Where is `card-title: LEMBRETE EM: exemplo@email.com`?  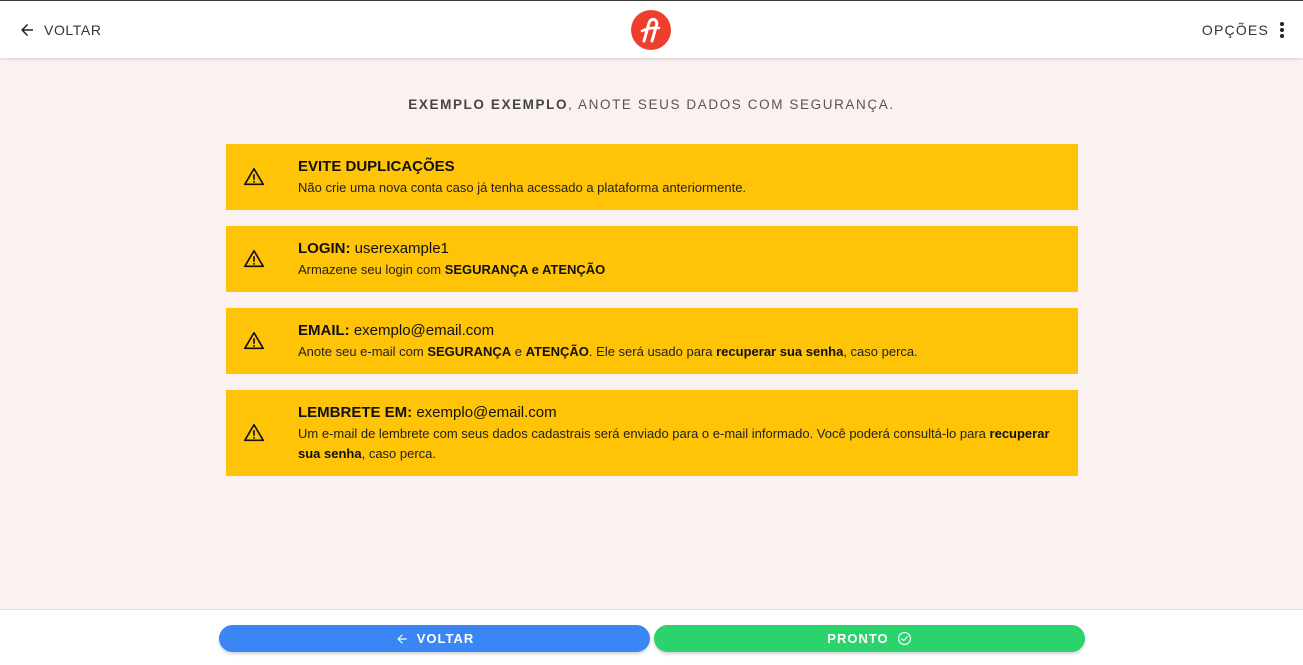 card-title: LEMBRETE EM: exemplo@email.com is located at coordinates (683, 413).